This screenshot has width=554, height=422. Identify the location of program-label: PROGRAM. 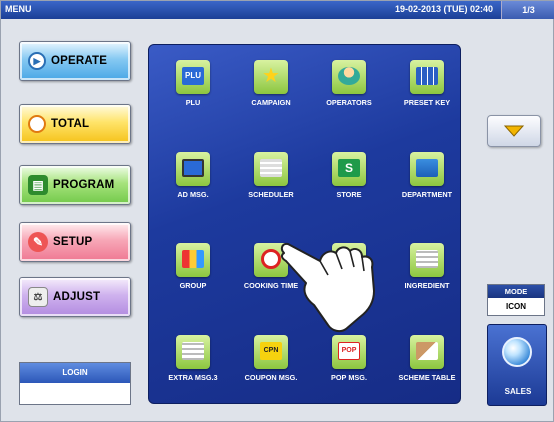
(84, 185).